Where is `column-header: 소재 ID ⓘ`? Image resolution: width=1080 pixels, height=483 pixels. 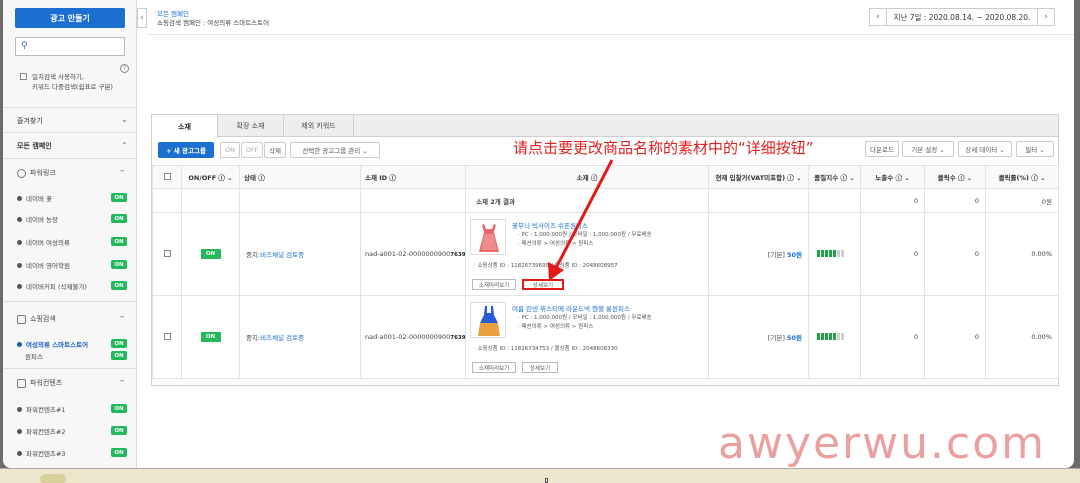 column-header: 소재 ID ⓘ is located at coordinates (413, 177).